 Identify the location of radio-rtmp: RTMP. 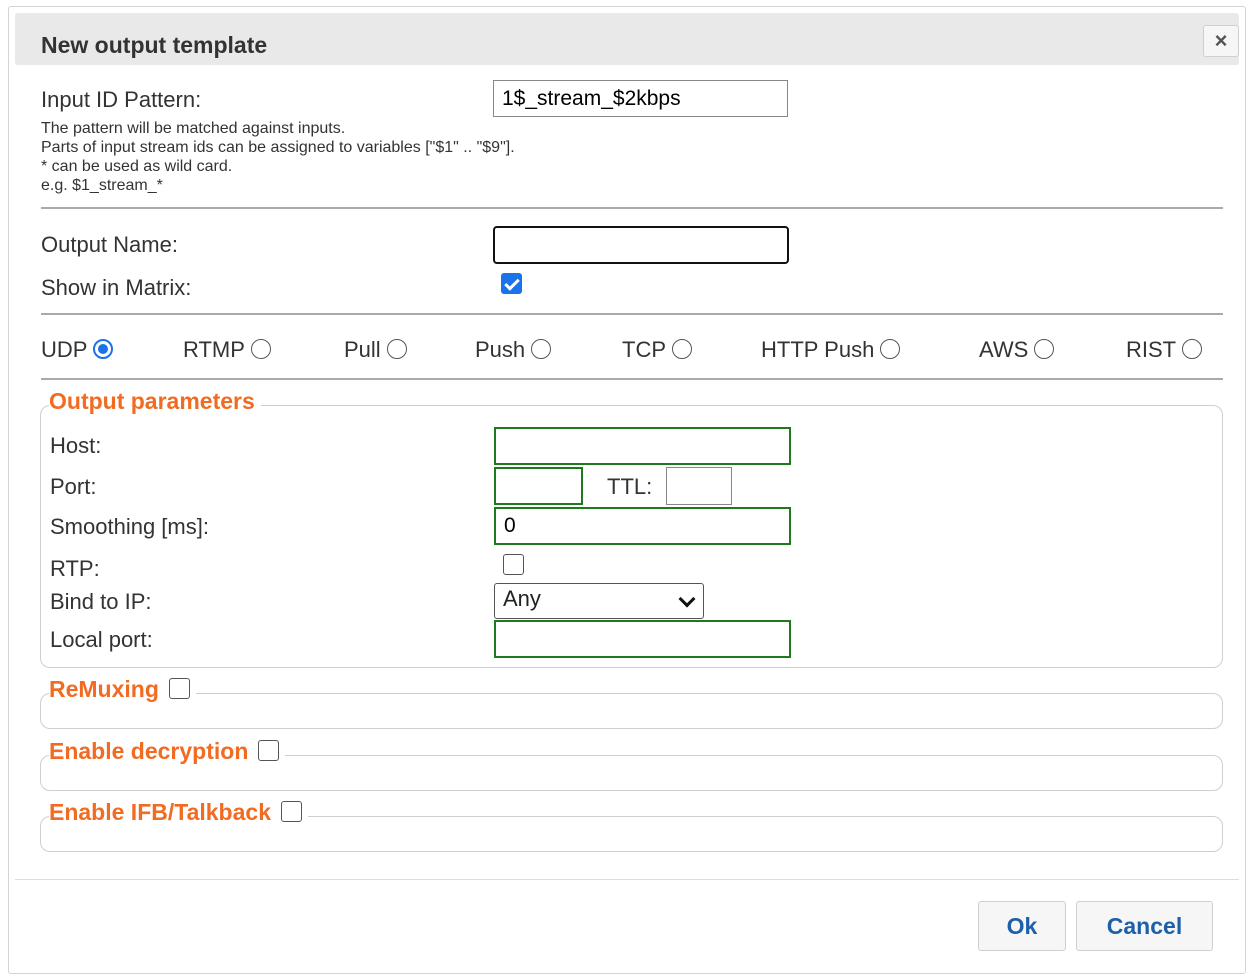
(227, 350).